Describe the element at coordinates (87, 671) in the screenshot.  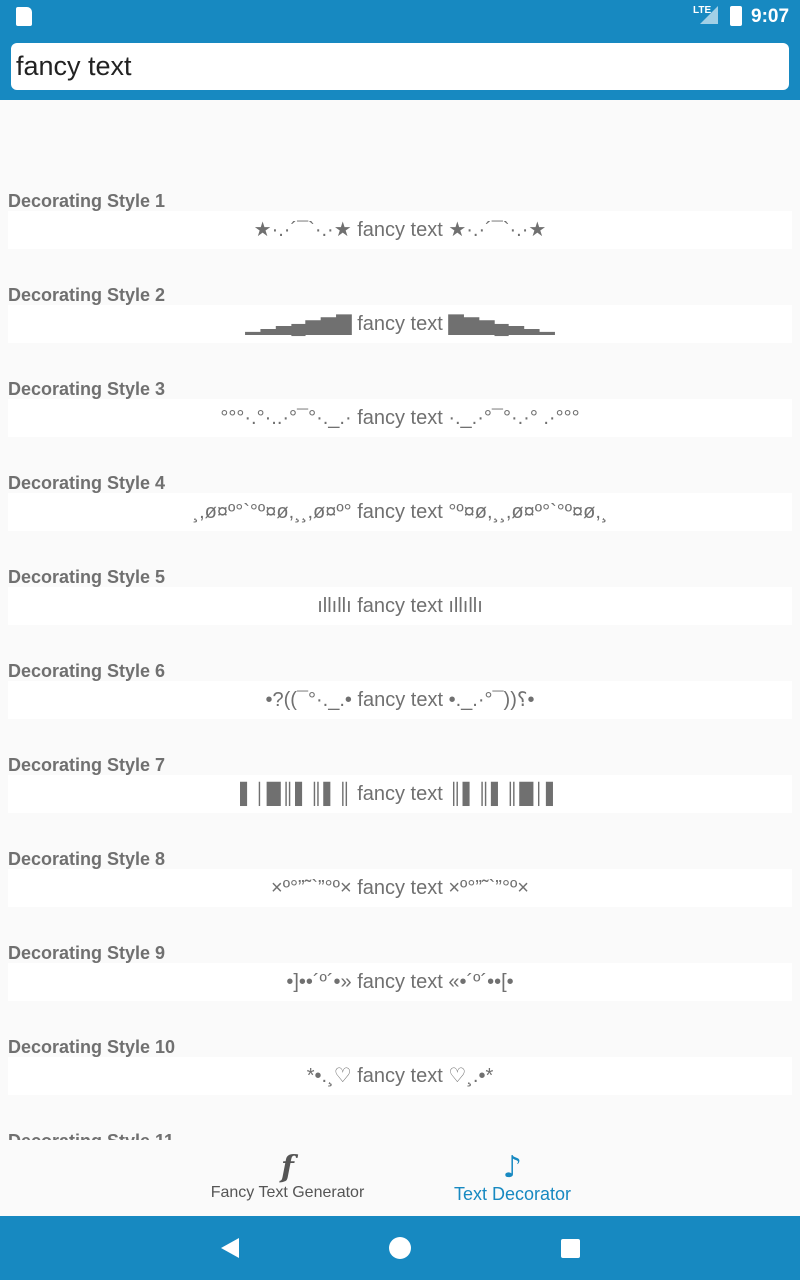
I see `style-label: Decorating Style 6` at that location.